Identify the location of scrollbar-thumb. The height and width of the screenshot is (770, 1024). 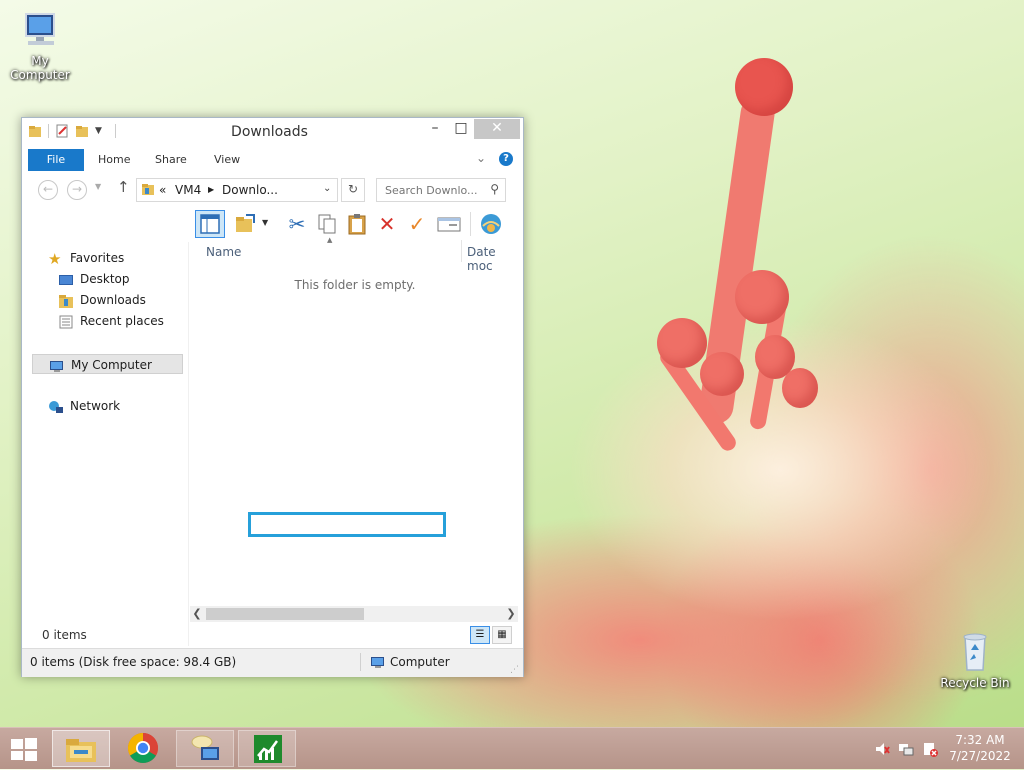
(285, 614).